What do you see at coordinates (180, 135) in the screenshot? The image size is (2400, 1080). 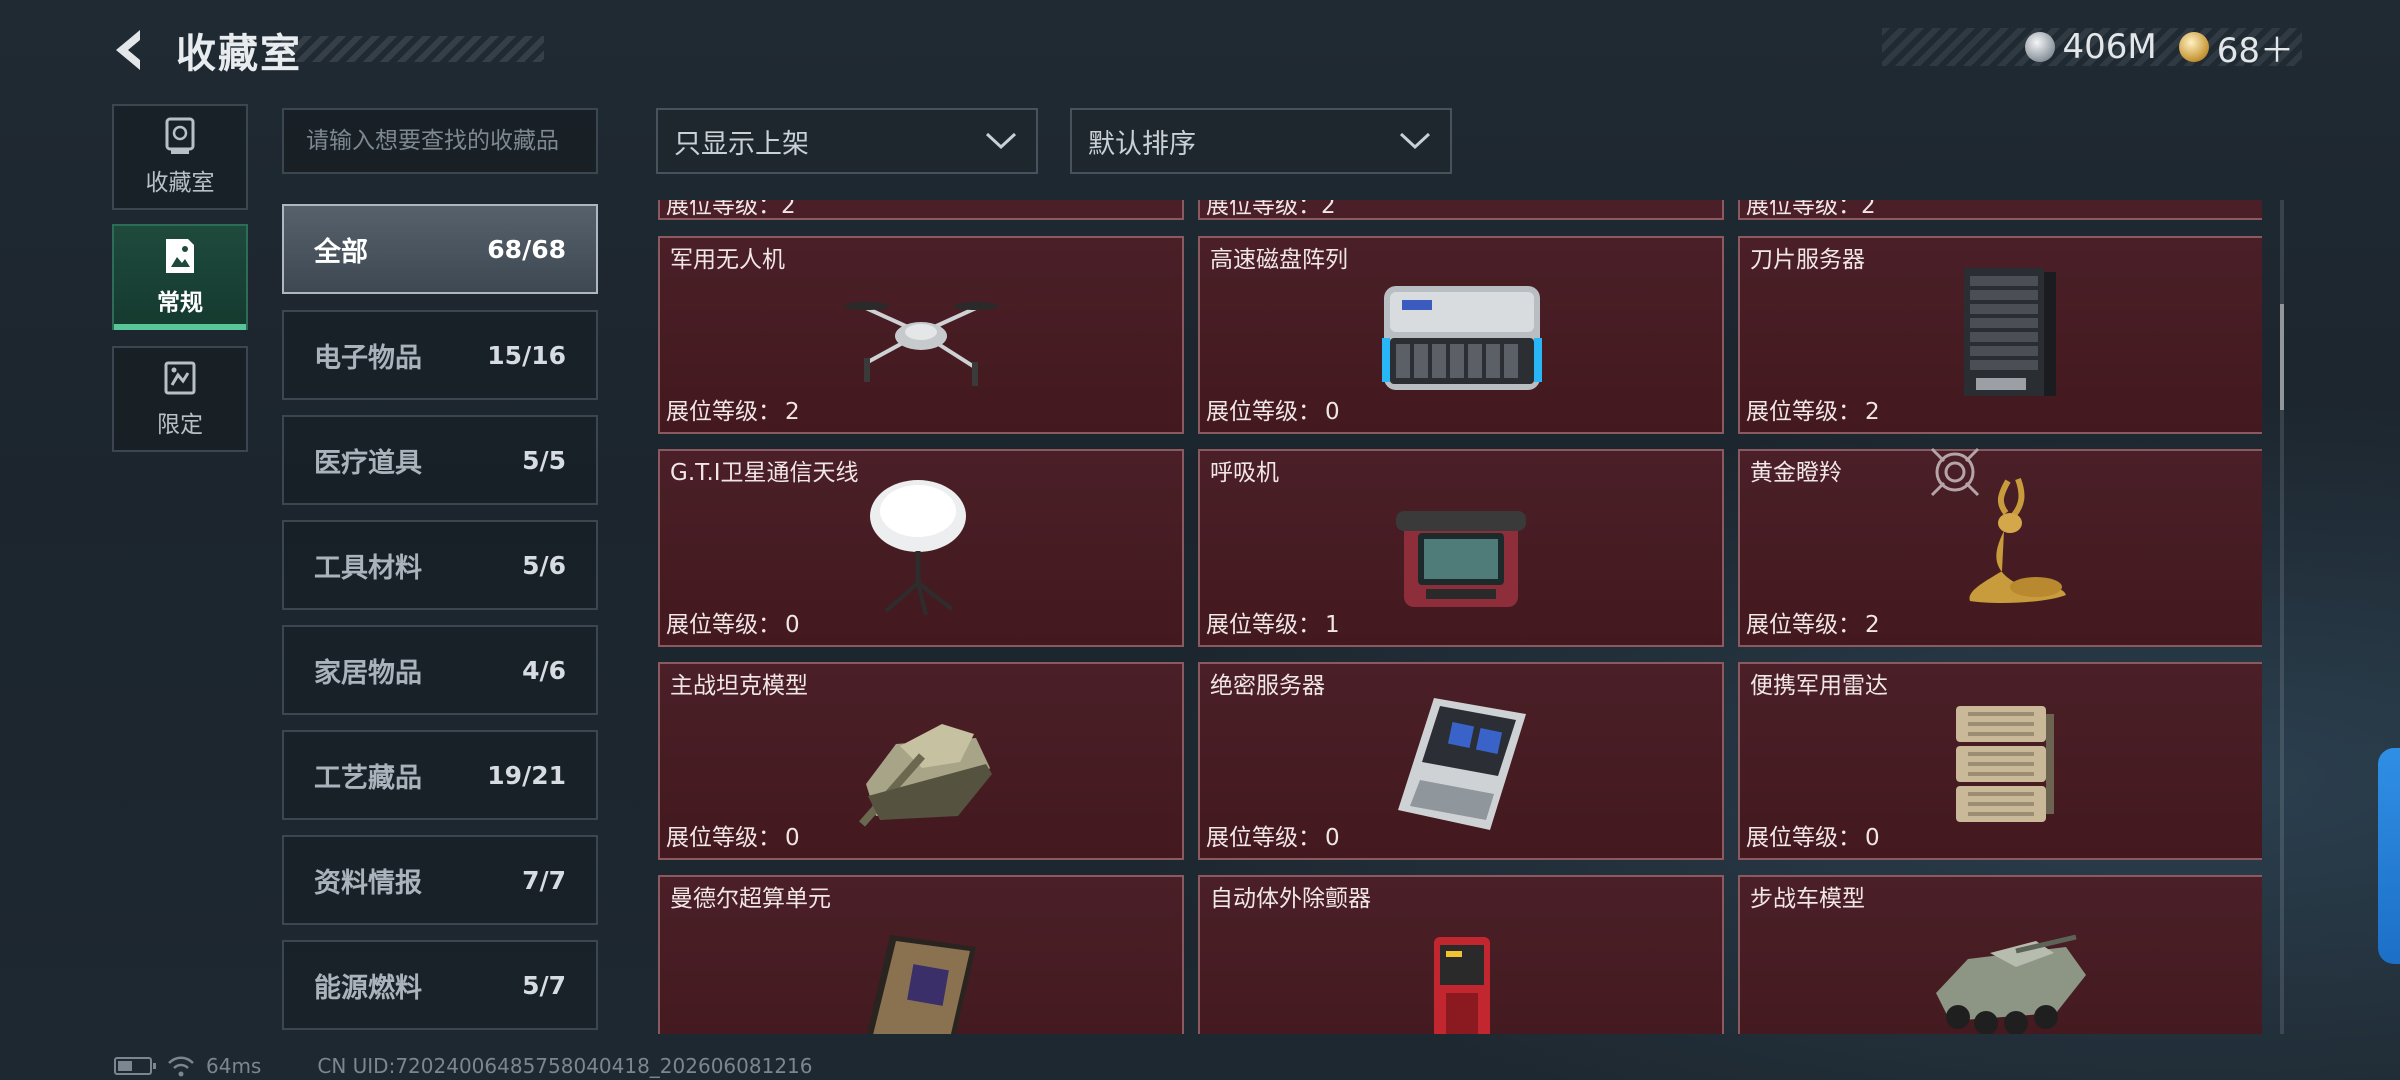 I see `display-case-icon` at bounding box center [180, 135].